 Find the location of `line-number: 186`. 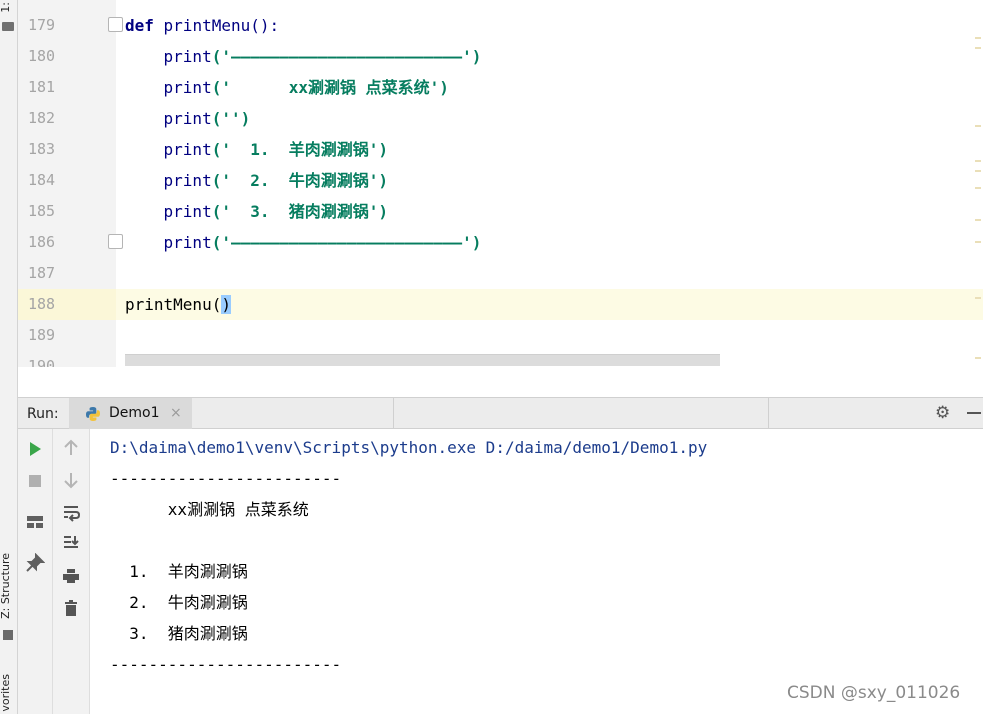

line-number: 186 is located at coordinates (42, 242).